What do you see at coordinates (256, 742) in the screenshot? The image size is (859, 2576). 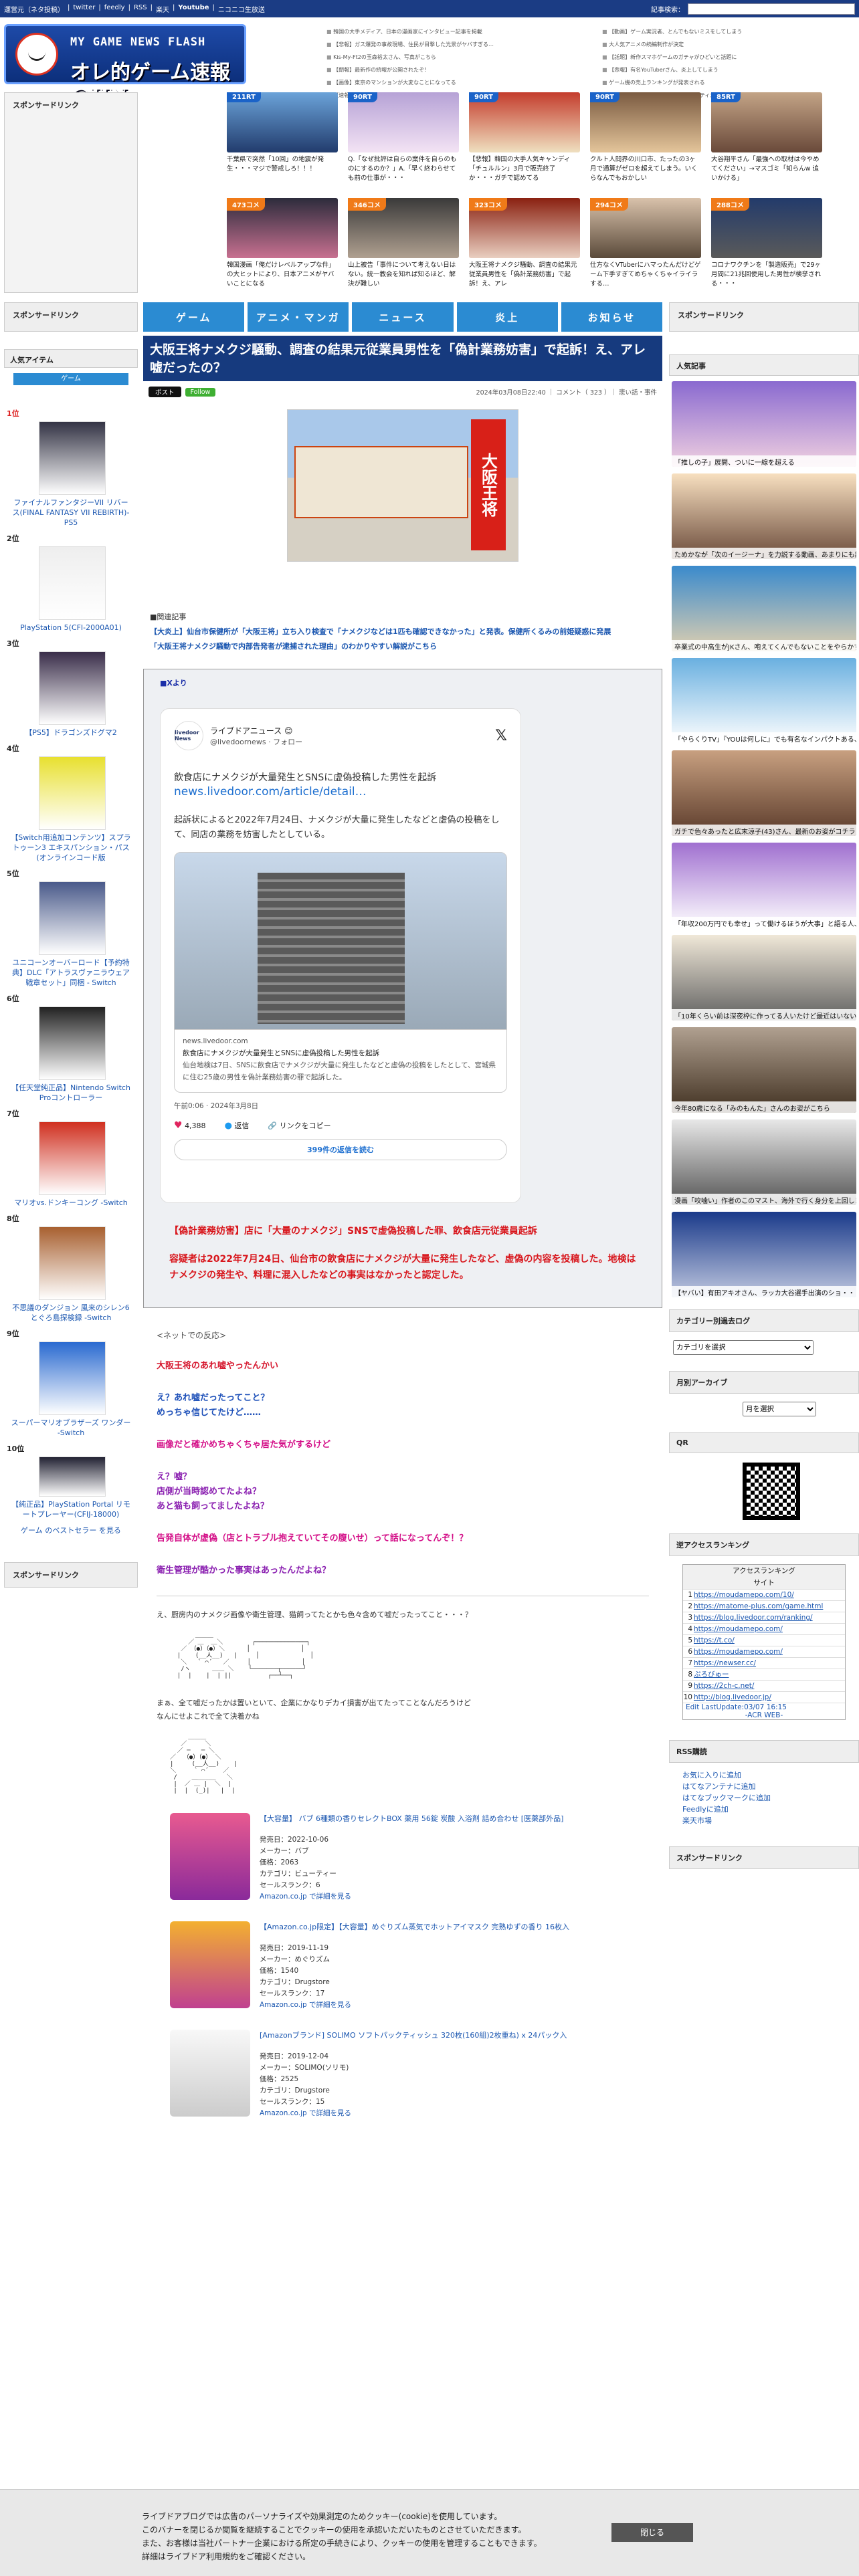 I see `tweet-handle: @livedoornews · フォロー` at bounding box center [256, 742].